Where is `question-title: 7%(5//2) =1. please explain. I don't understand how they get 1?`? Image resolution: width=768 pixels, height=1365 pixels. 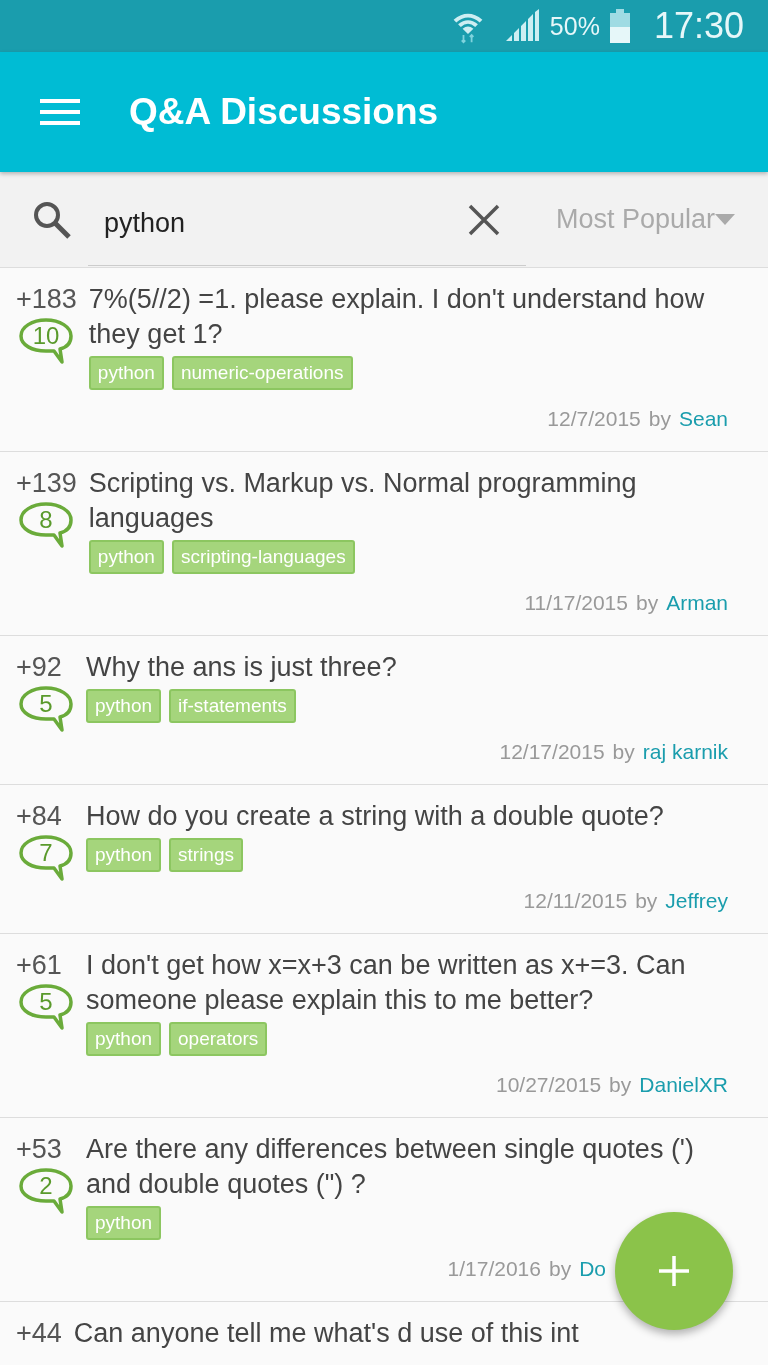 question-title: 7%(5//2) =1. please explain. I don't understand how they get 1? is located at coordinates (397, 317).